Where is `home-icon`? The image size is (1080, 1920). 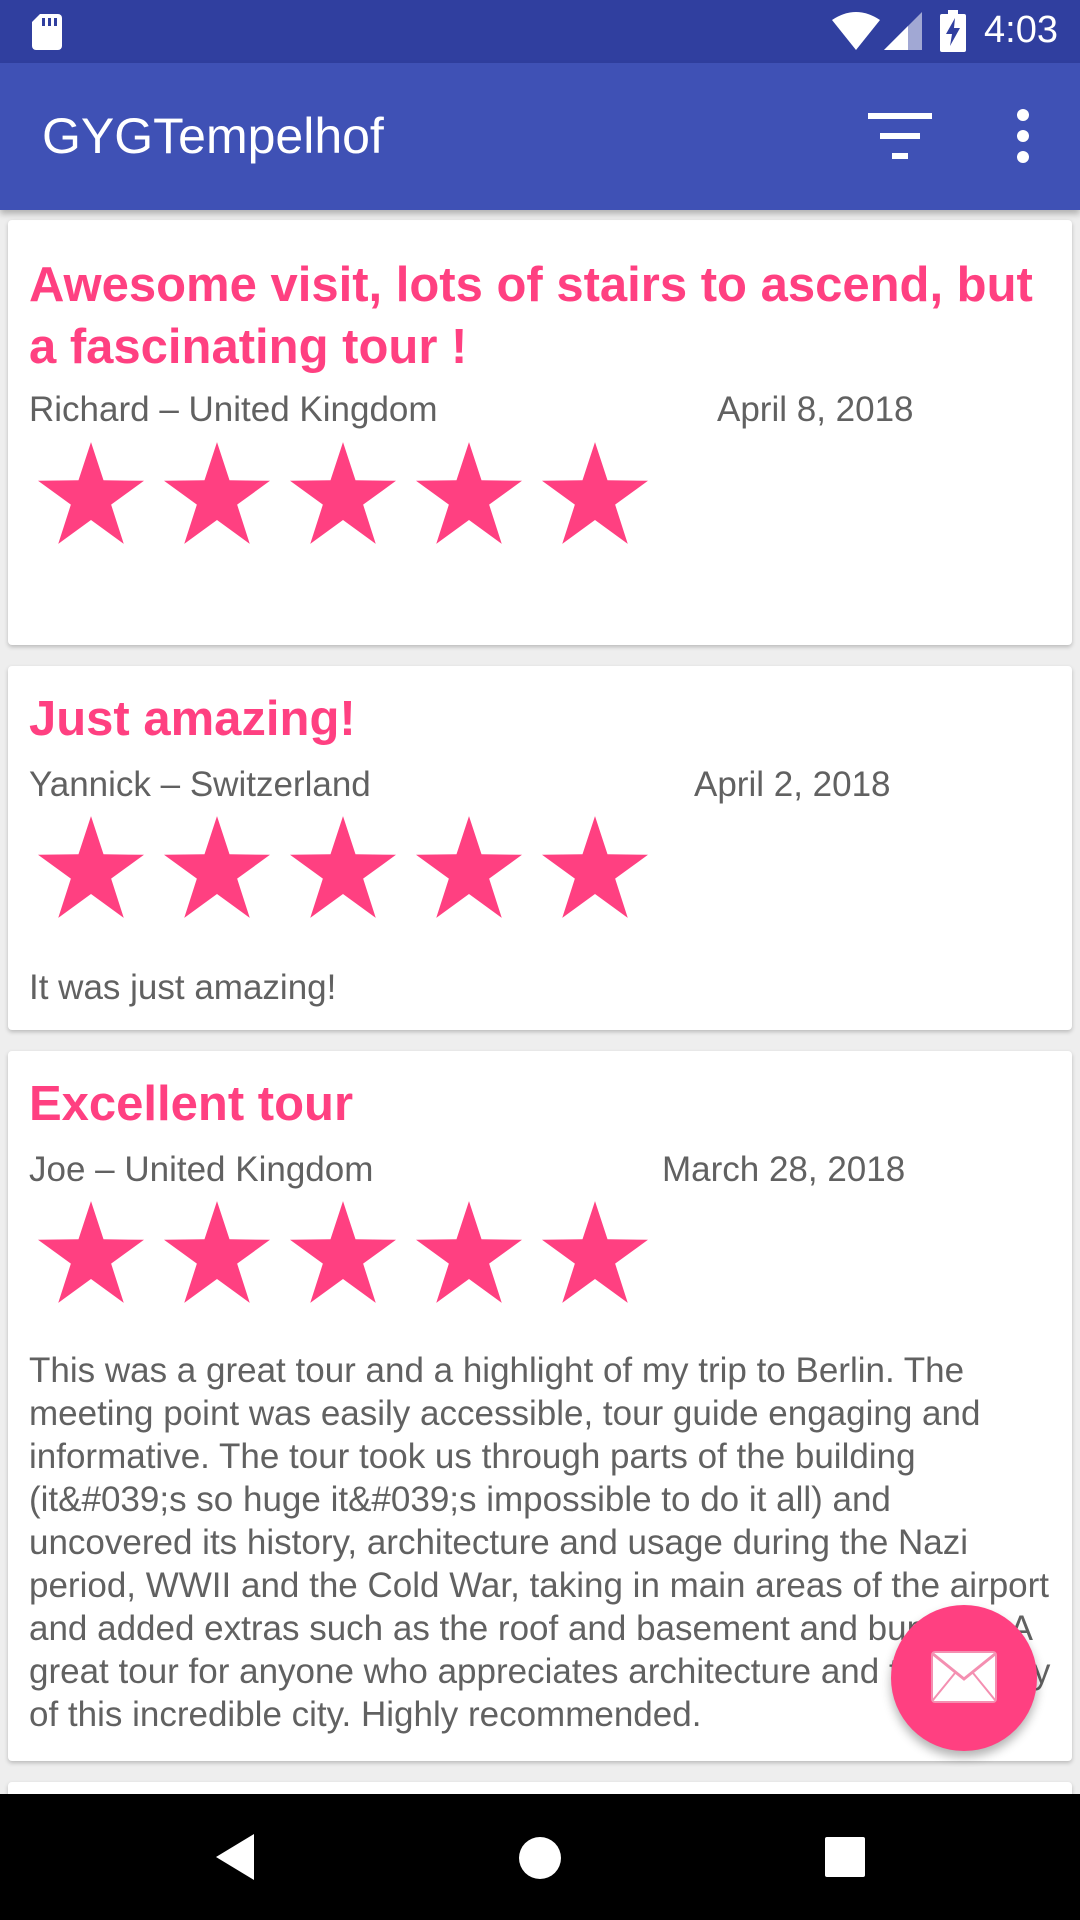 home-icon is located at coordinates (540, 1858).